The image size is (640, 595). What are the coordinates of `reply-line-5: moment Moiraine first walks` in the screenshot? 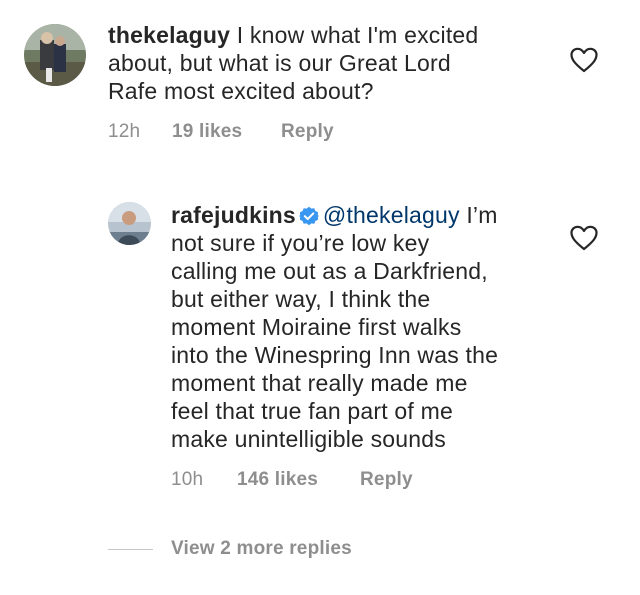 It's located at (391, 327).